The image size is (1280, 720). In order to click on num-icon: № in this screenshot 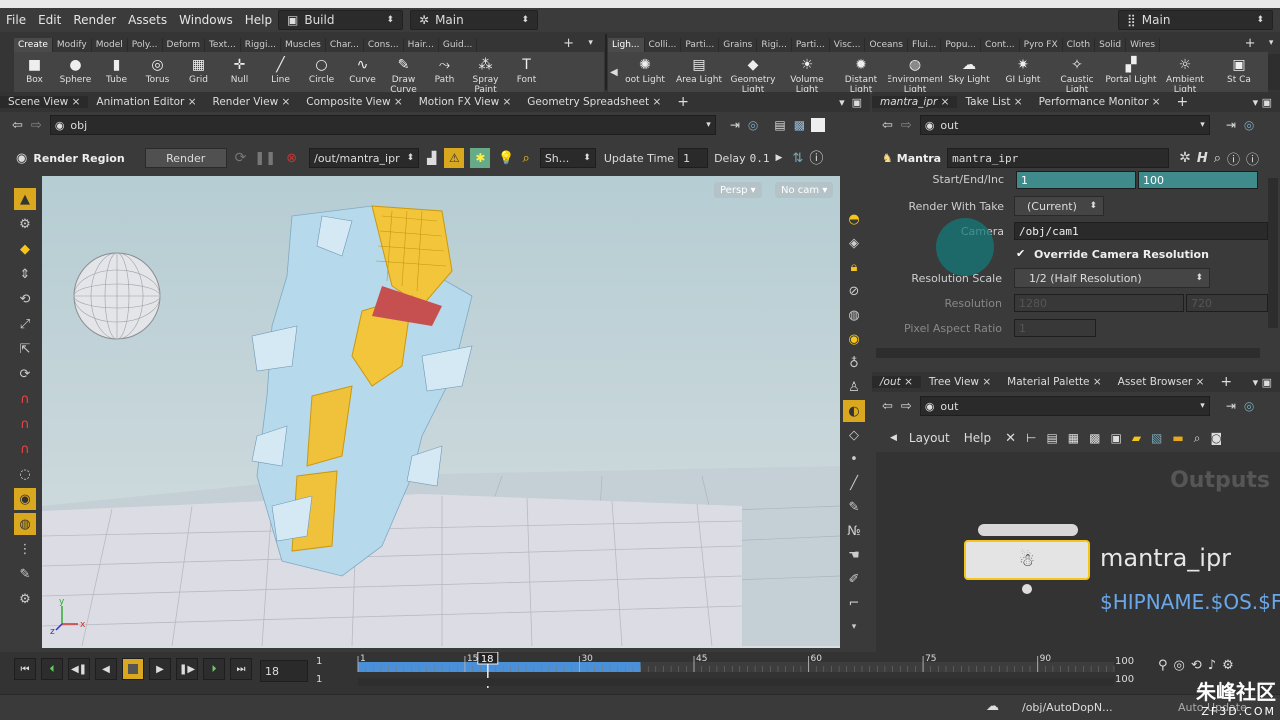, I will do `click(854, 531)`.